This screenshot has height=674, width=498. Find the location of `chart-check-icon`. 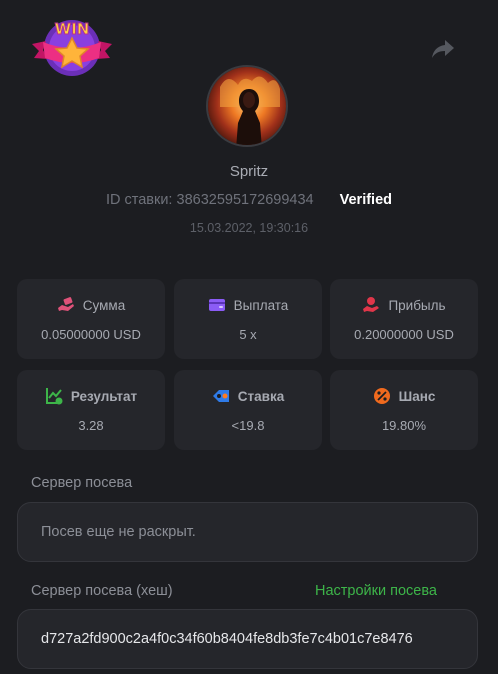

chart-check-icon is located at coordinates (54, 396).